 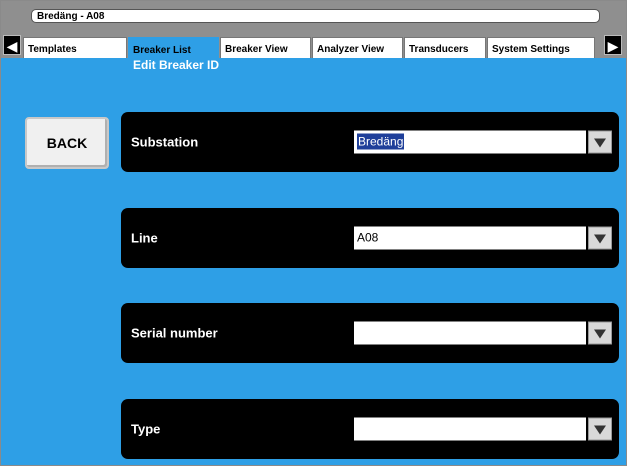 I want to click on serial-number-dropdown, so click(x=483, y=333).